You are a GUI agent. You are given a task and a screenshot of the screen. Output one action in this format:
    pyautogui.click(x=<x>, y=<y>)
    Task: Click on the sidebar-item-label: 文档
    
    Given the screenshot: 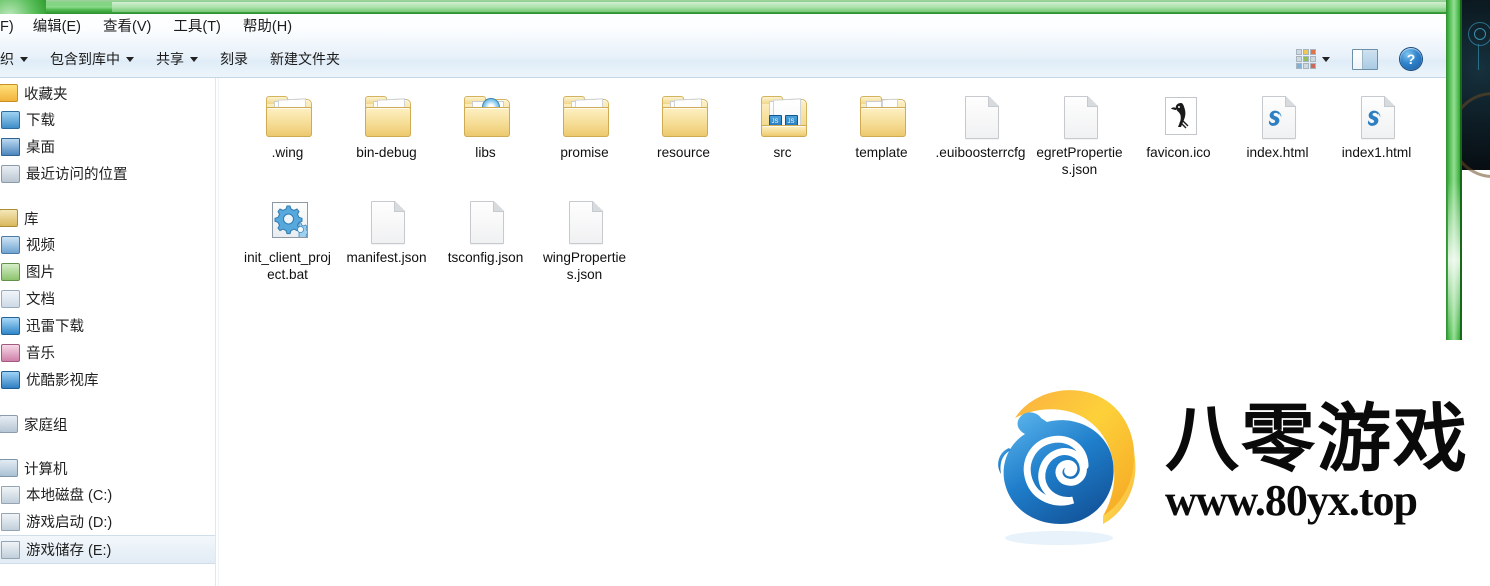 What is the action you would take?
    pyautogui.click(x=40, y=300)
    